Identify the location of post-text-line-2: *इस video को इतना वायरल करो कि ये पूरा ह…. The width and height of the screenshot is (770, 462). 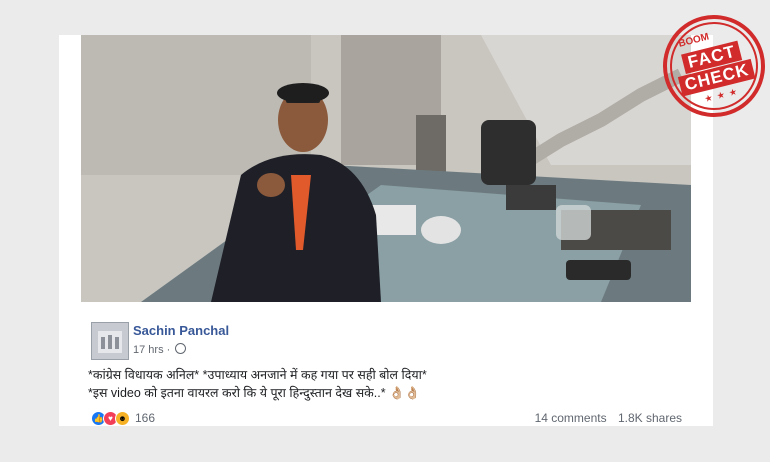
(254, 392).